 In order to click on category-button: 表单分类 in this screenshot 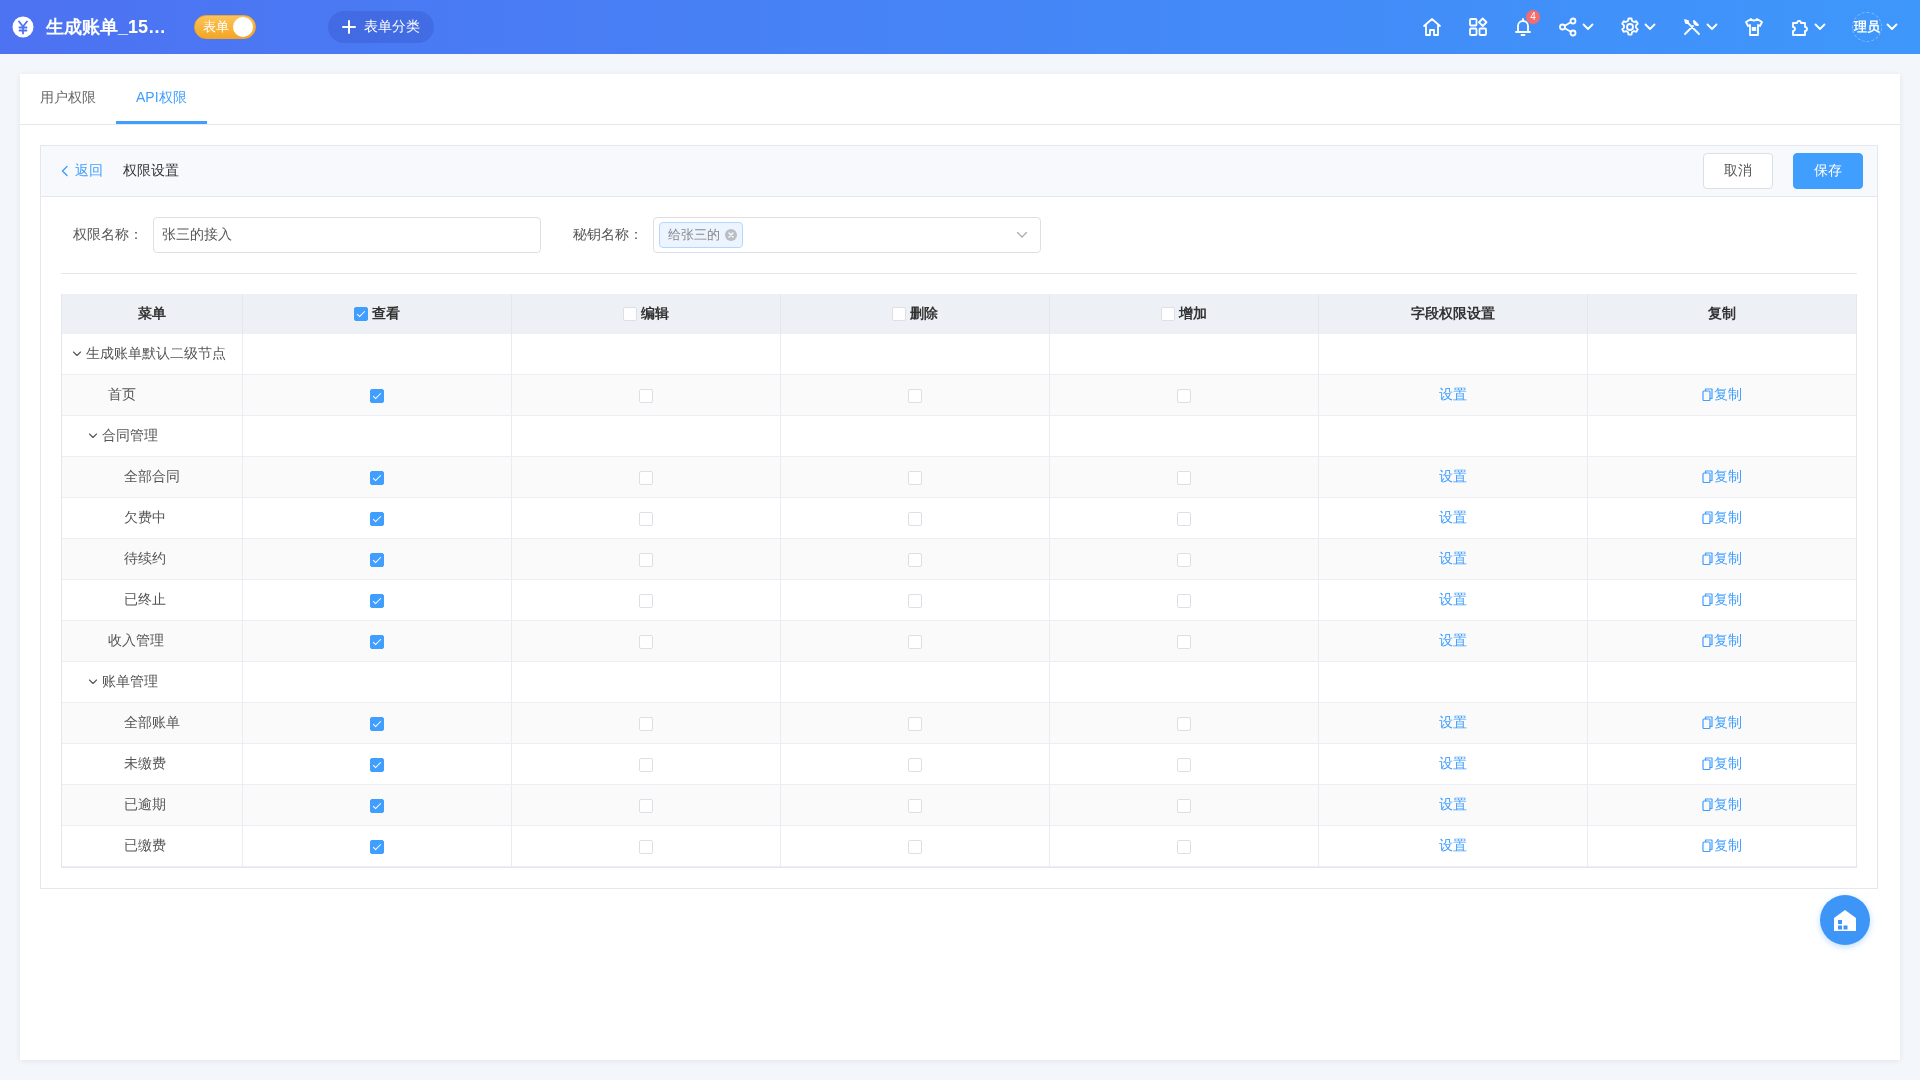, I will do `click(381, 27)`.